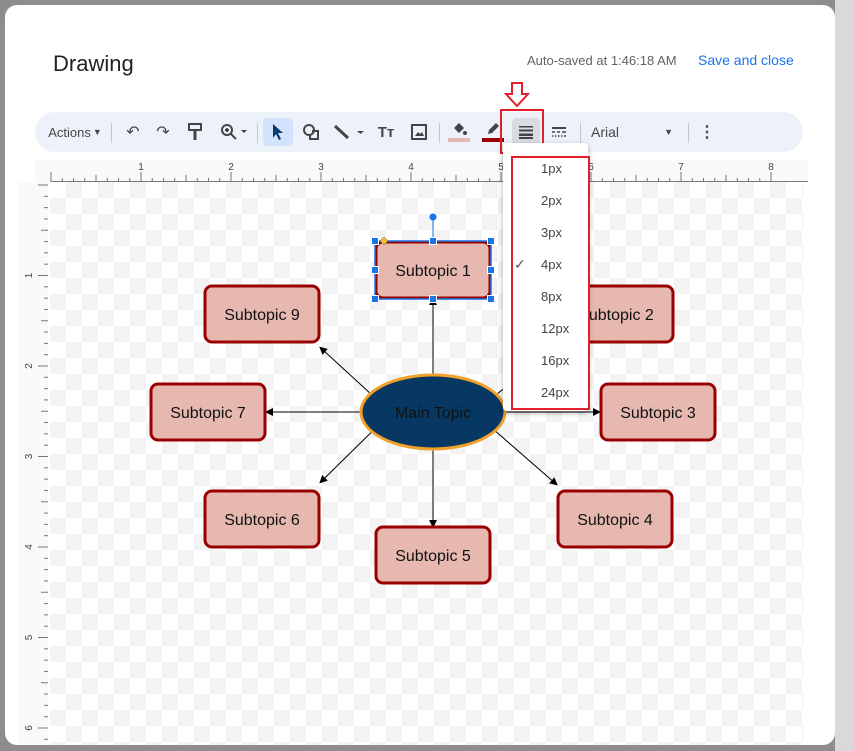 The height and width of the screenshot is (751, 853). What do you see at coordinates (602, 60) in the screenshot?
I see `autosave-status: Auto-saved at 1:46:18 AM` at bounding box center [602, 60].